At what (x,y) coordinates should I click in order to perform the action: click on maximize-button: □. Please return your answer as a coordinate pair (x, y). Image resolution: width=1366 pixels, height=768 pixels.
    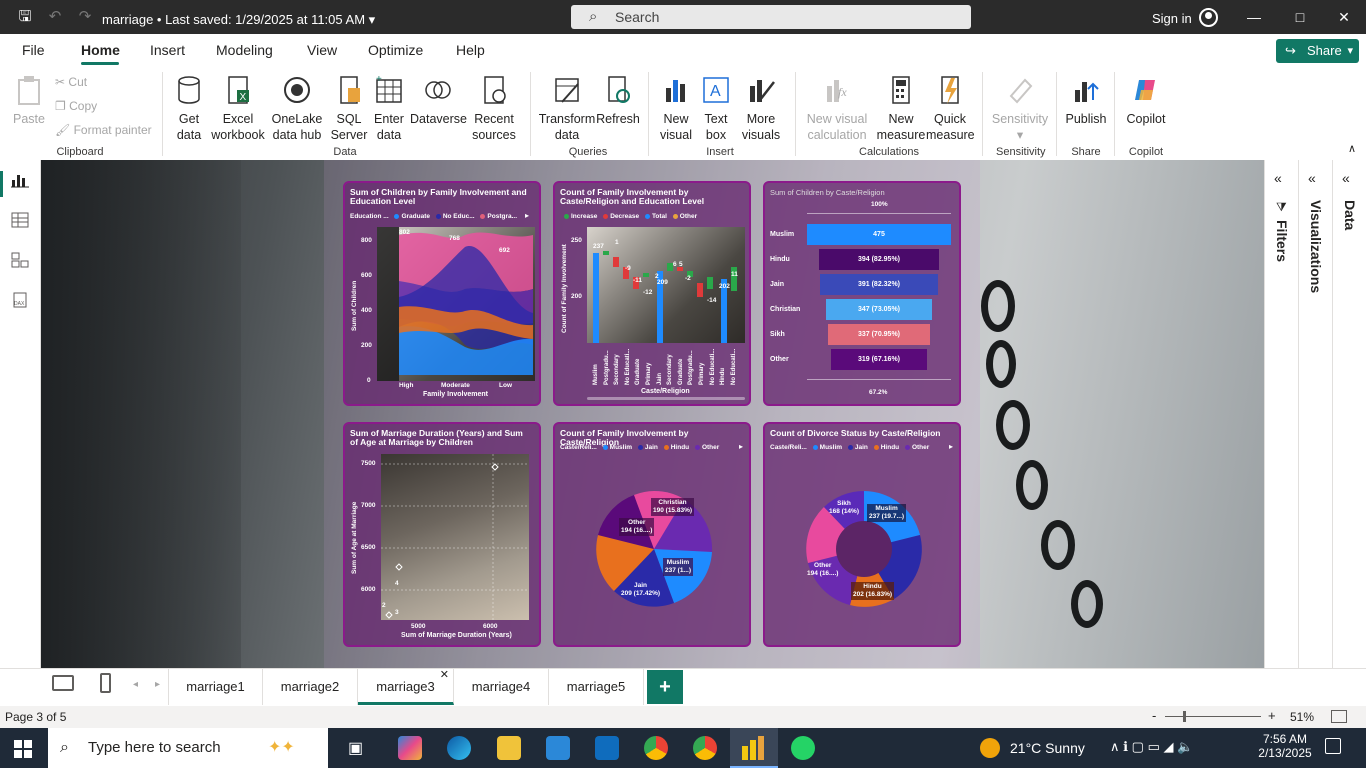
    Looking at the image, I should click on (1300, 17).